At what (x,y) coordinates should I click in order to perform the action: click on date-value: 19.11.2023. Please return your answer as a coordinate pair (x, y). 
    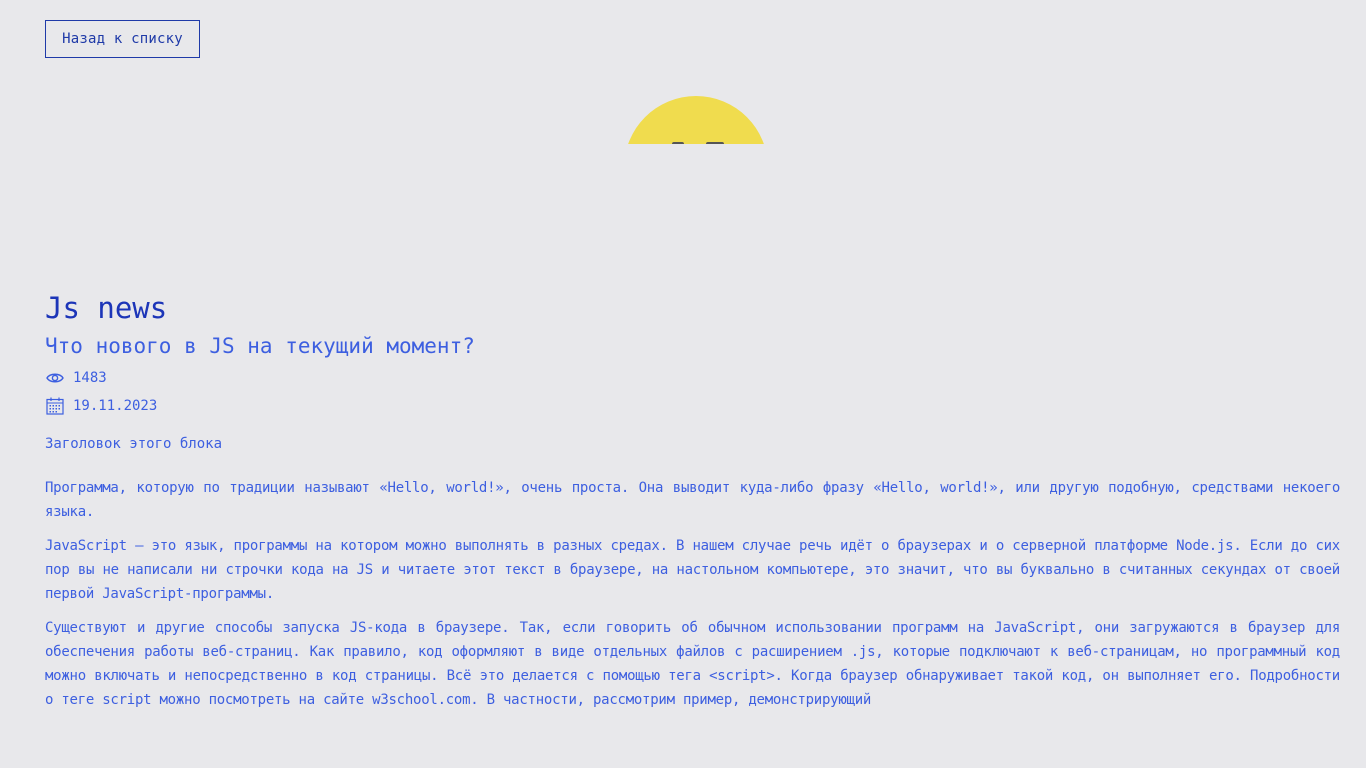
    Looking at the image, I should click on (115, 406).